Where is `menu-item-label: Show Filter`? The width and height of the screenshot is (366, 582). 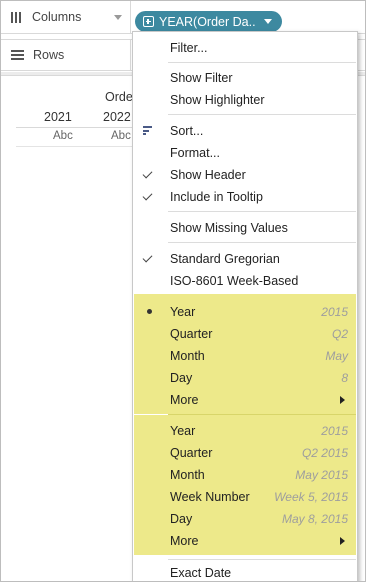
menu-item-label: Show Filter is located at coordinates (201, 78).